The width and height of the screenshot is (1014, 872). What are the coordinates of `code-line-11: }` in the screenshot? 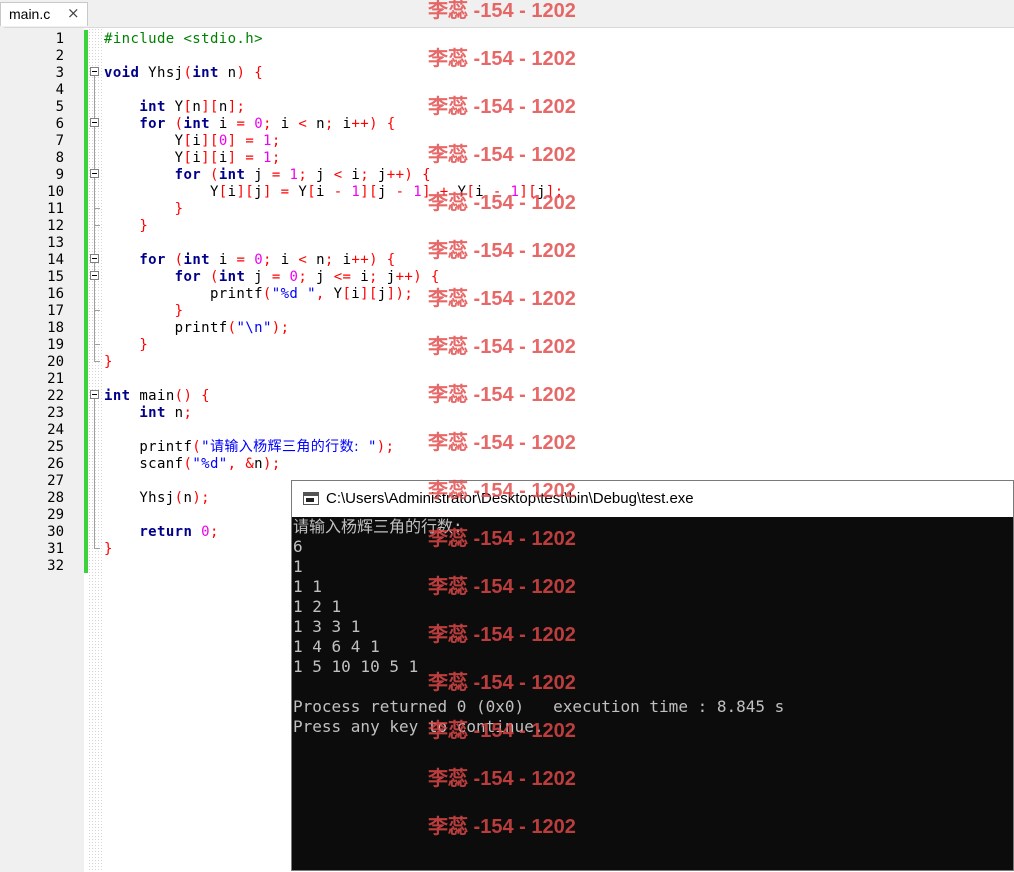 It's located at (179, 209).